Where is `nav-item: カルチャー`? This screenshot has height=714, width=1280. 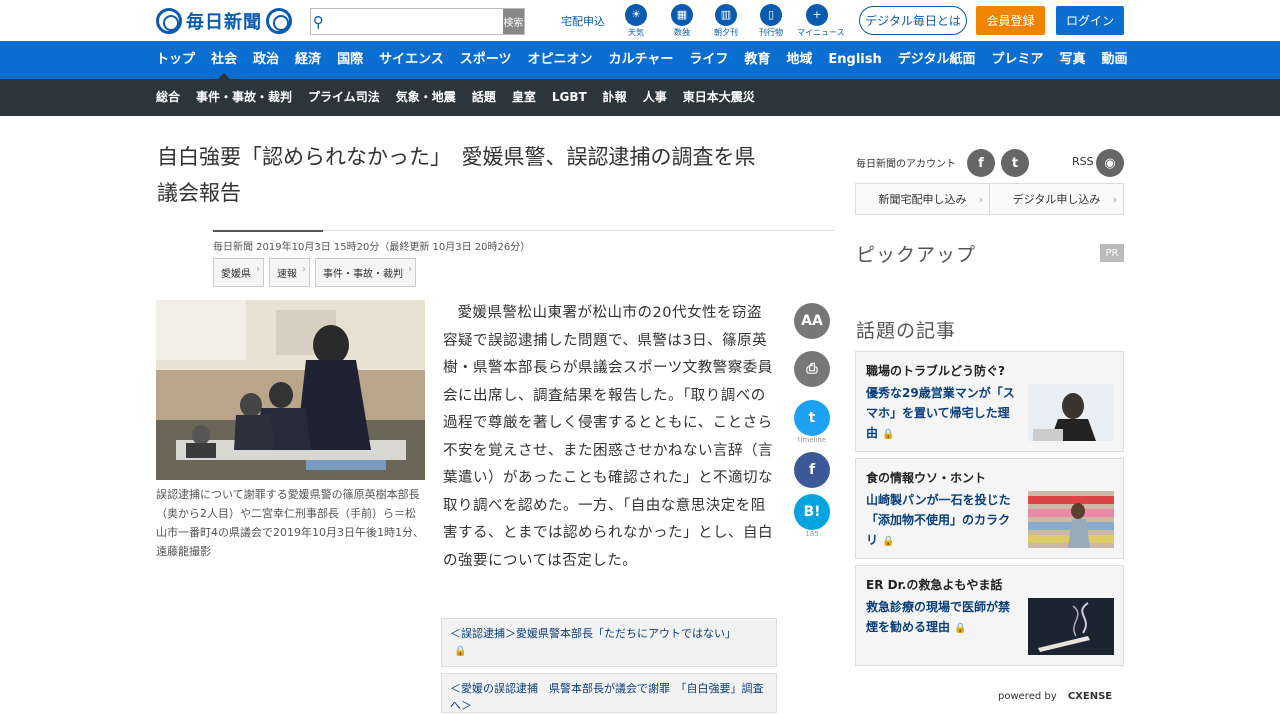 nav-item: カルチャー is located at coordinates (640, 60).